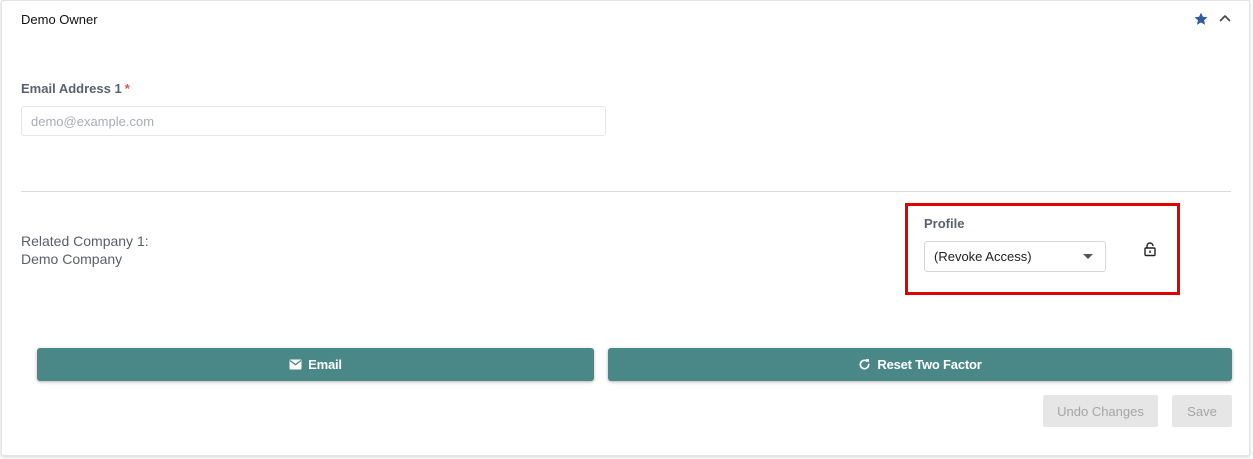 The image size is (1253, 459). Describe the element at coordinates (127, 88) in the screenshot. I see `required-mark: *` at that location.